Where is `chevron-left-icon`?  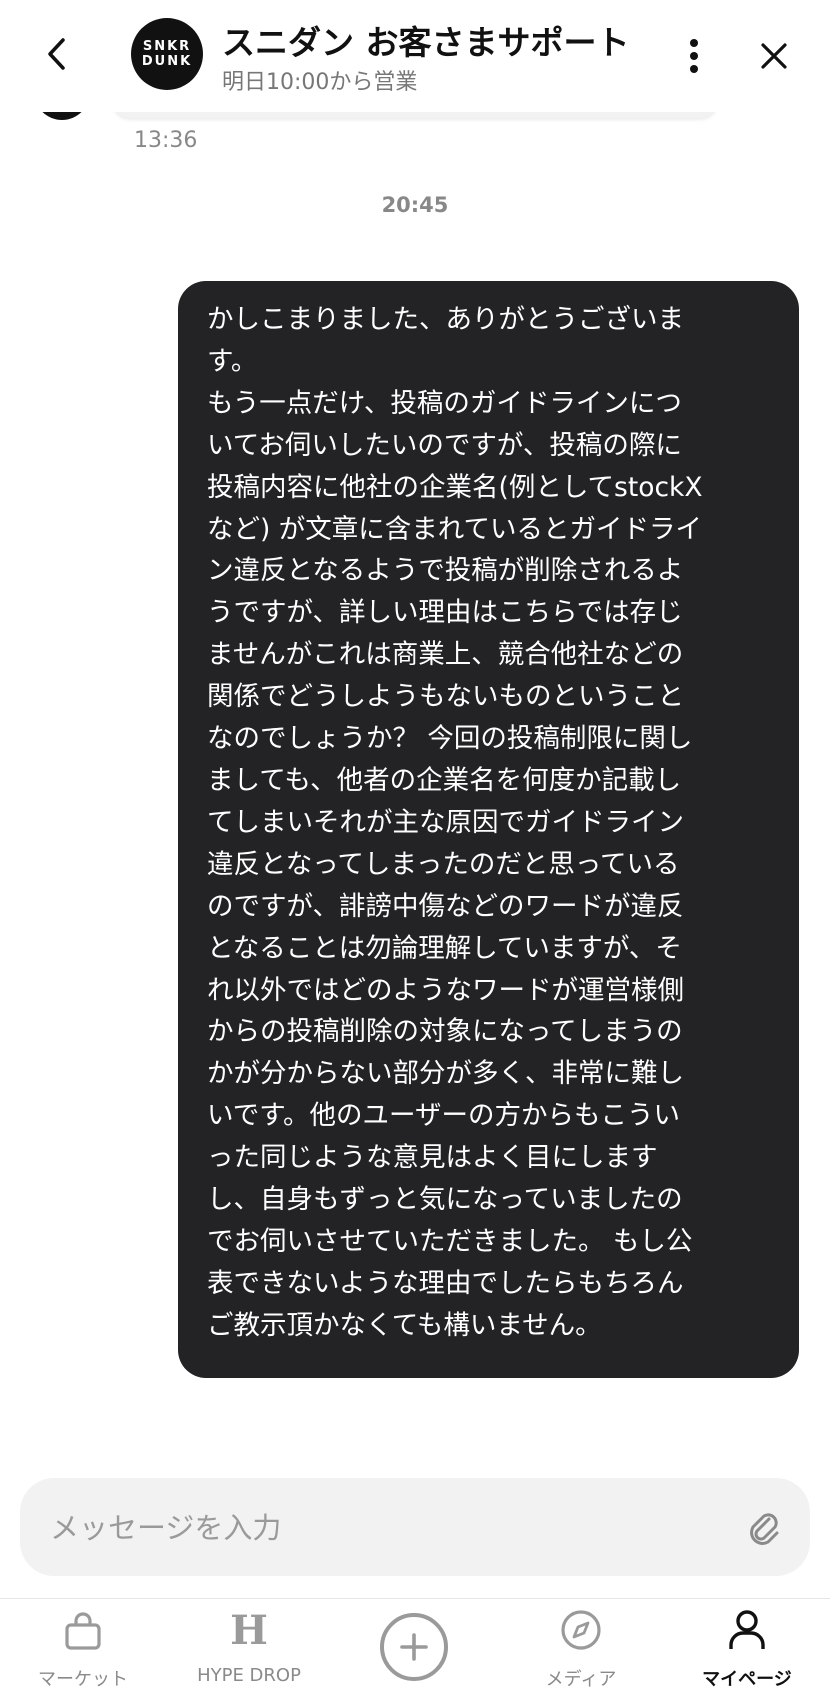 chevron-left-icon is located at coordinates (56, 54).